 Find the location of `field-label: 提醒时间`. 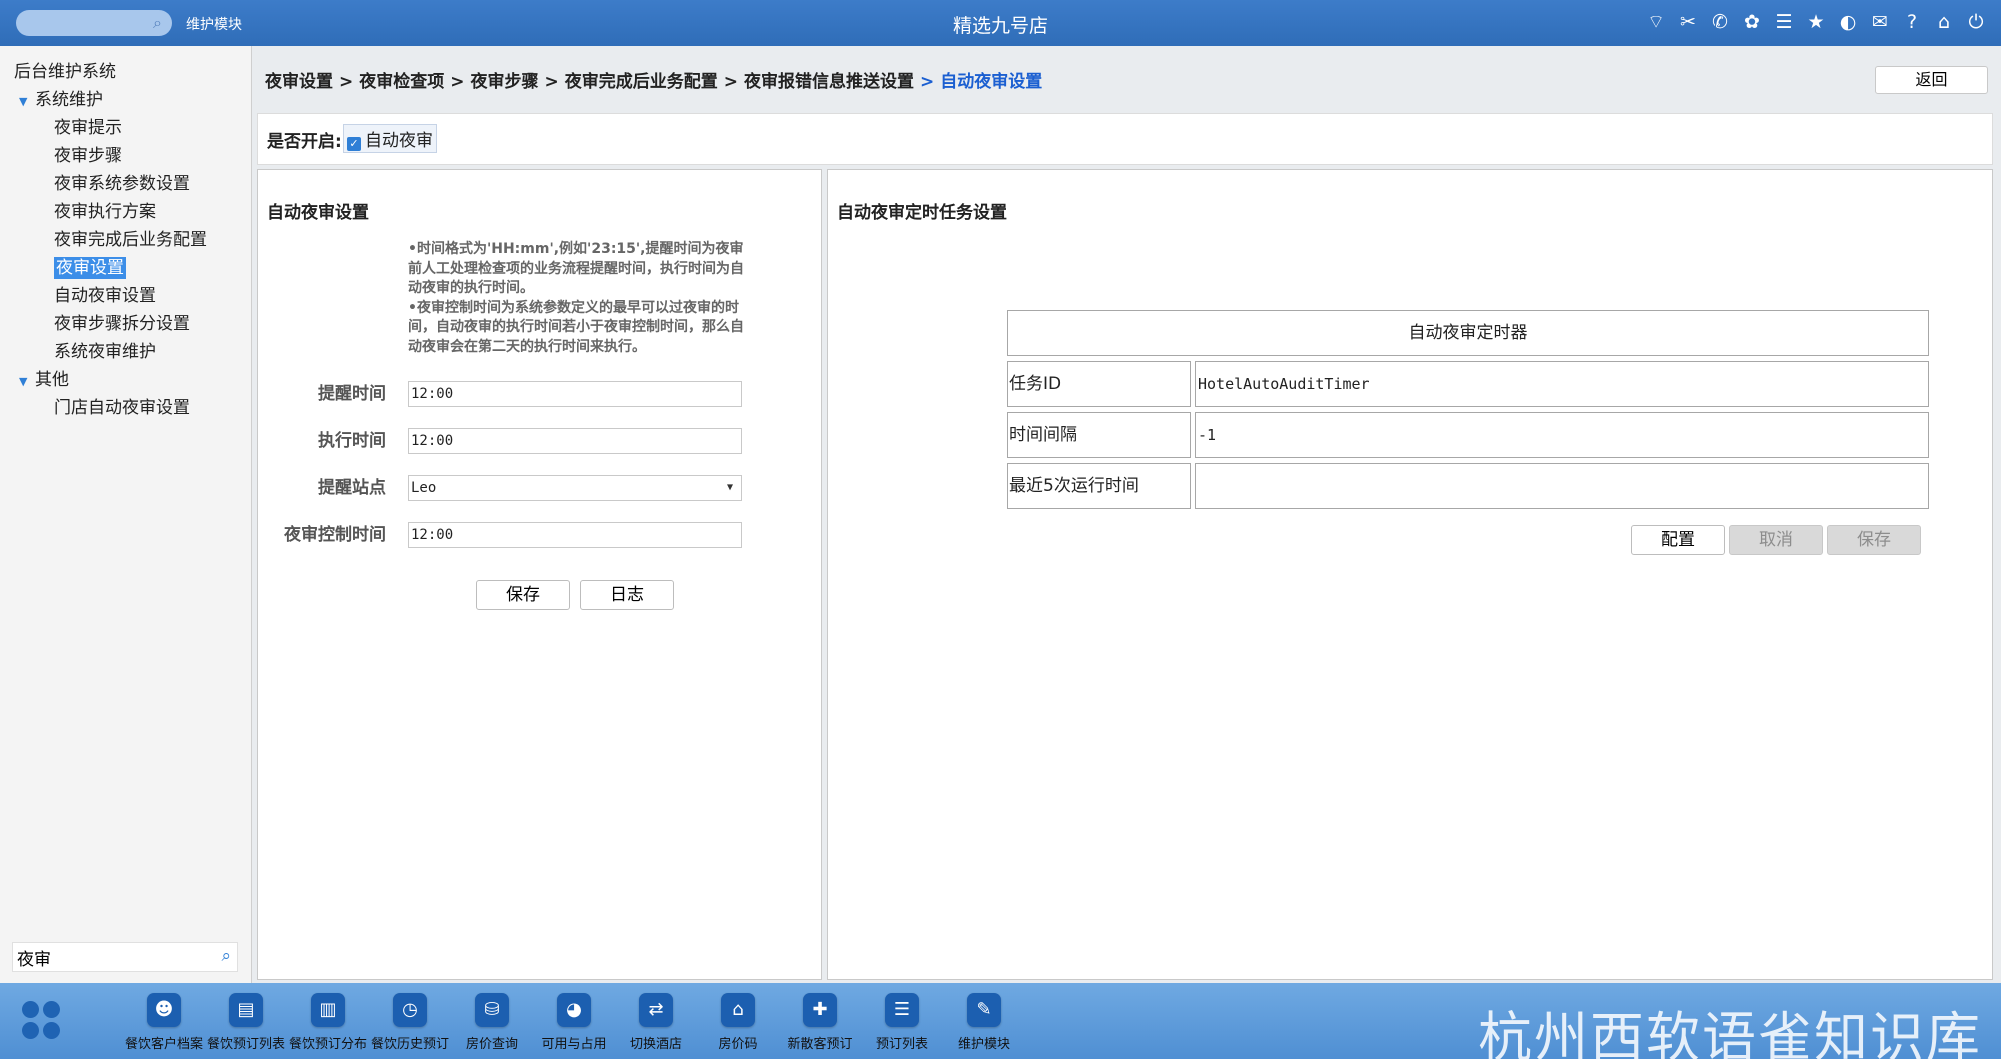

field-label: 提醒时间 is located at coordinates (352, 394).